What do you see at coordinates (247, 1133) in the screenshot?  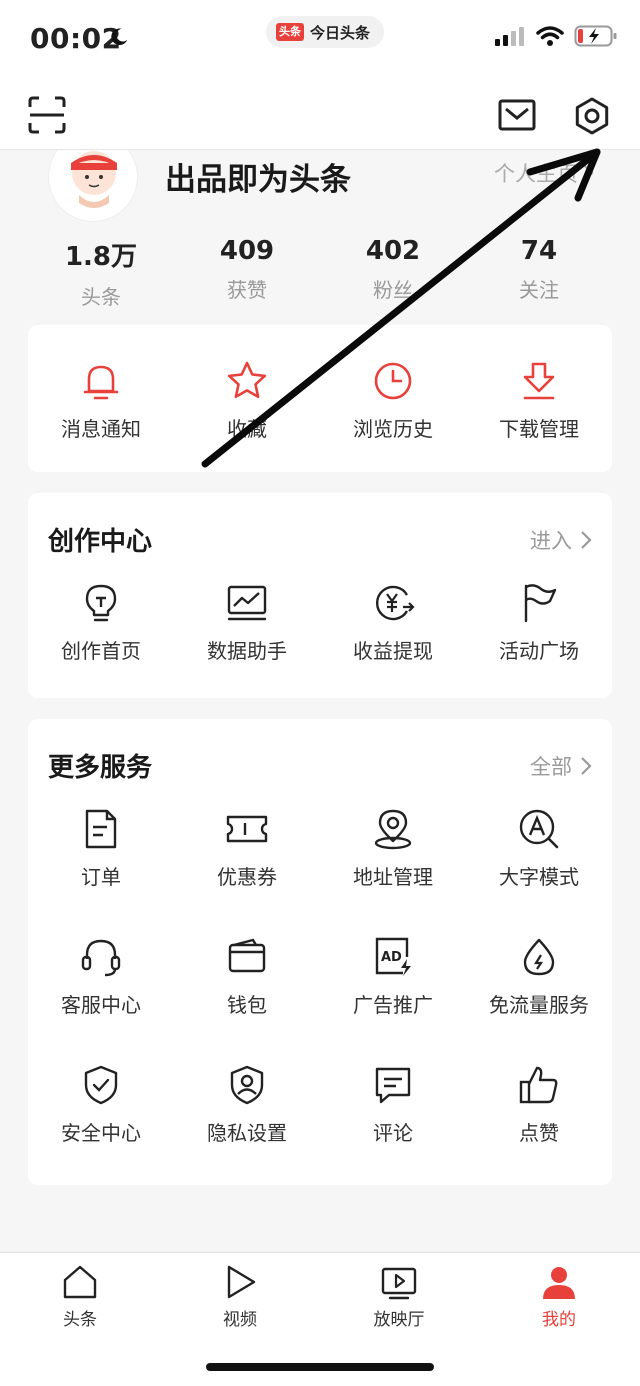 I see `cell-label: 隐私设置` at bounding box center [247, 1133].